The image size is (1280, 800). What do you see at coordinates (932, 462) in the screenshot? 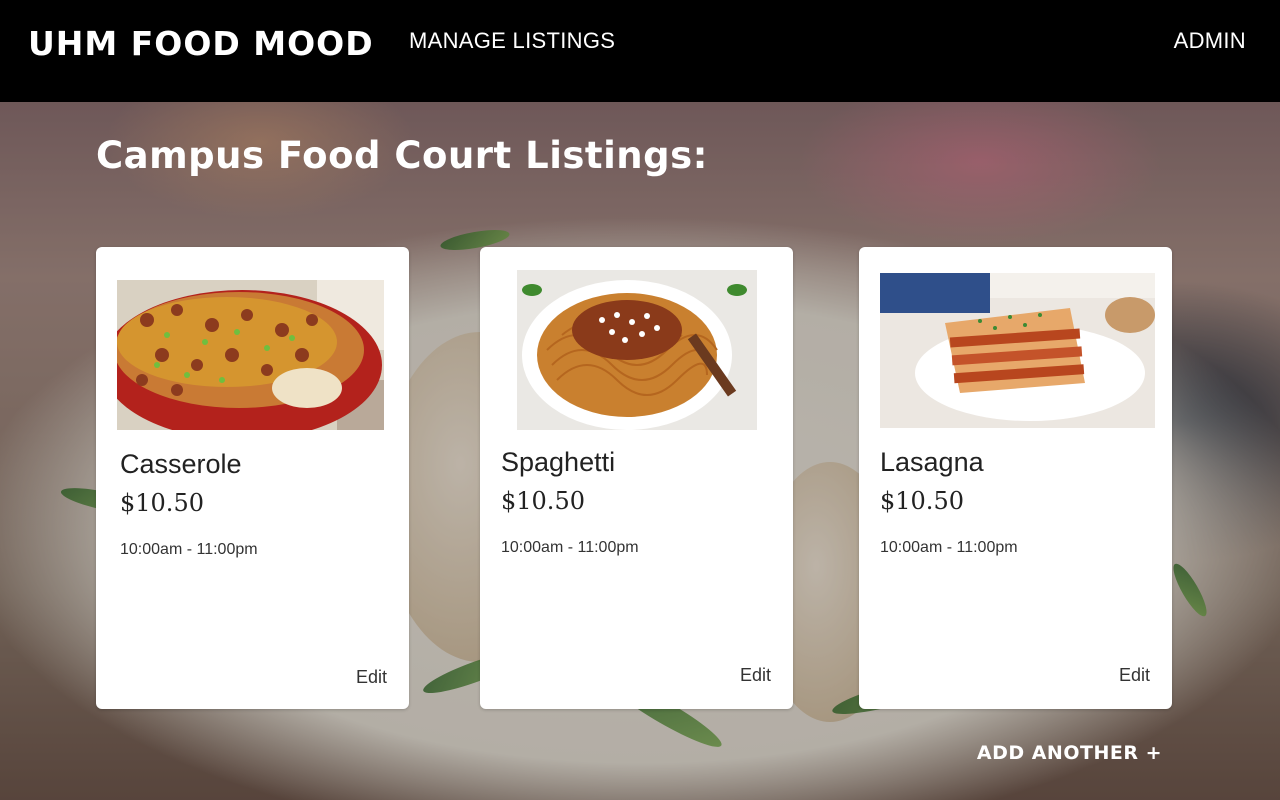
I see `listing-name: Lasagna` at bounding box center [932, 462].